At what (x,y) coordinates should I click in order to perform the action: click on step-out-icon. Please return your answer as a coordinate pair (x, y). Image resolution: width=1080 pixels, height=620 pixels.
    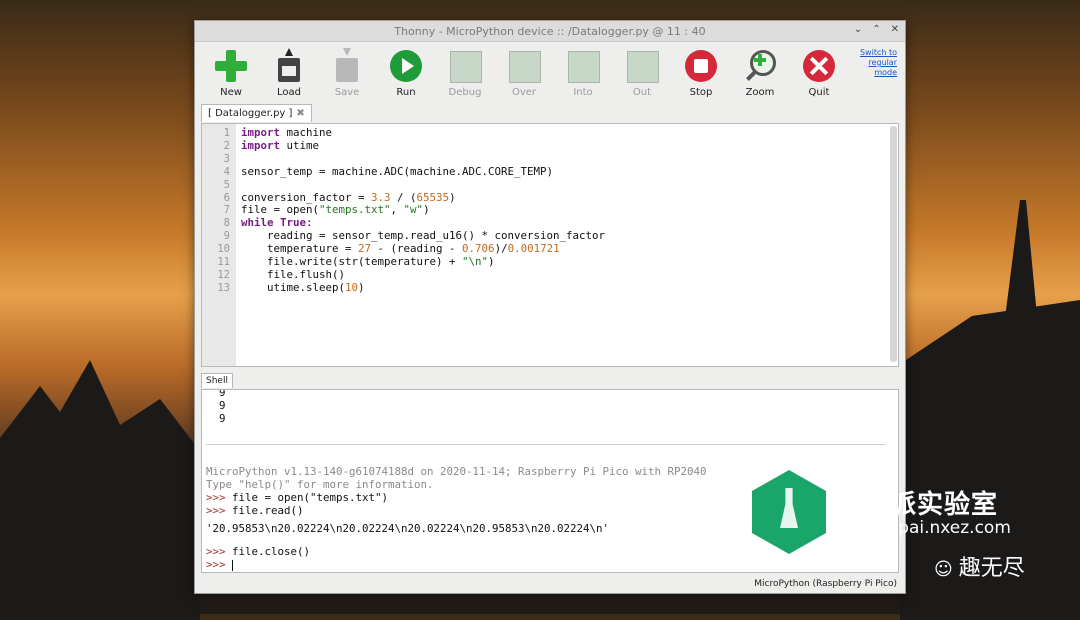
    Looking at the image, I should click on (642, 66).